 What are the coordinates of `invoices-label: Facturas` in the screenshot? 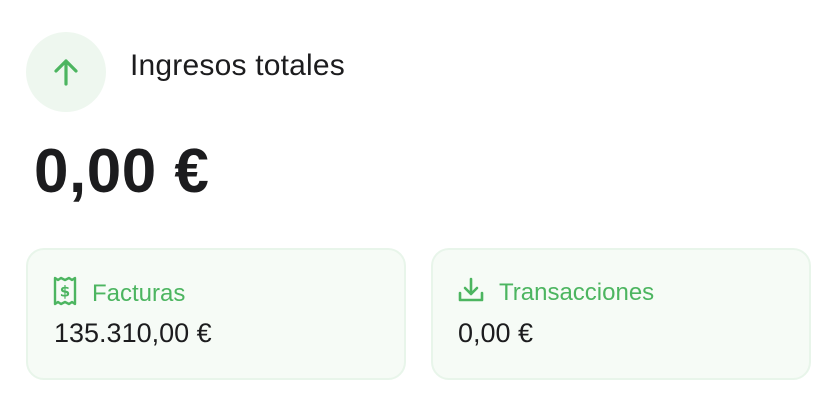 It's located at (139, 293).